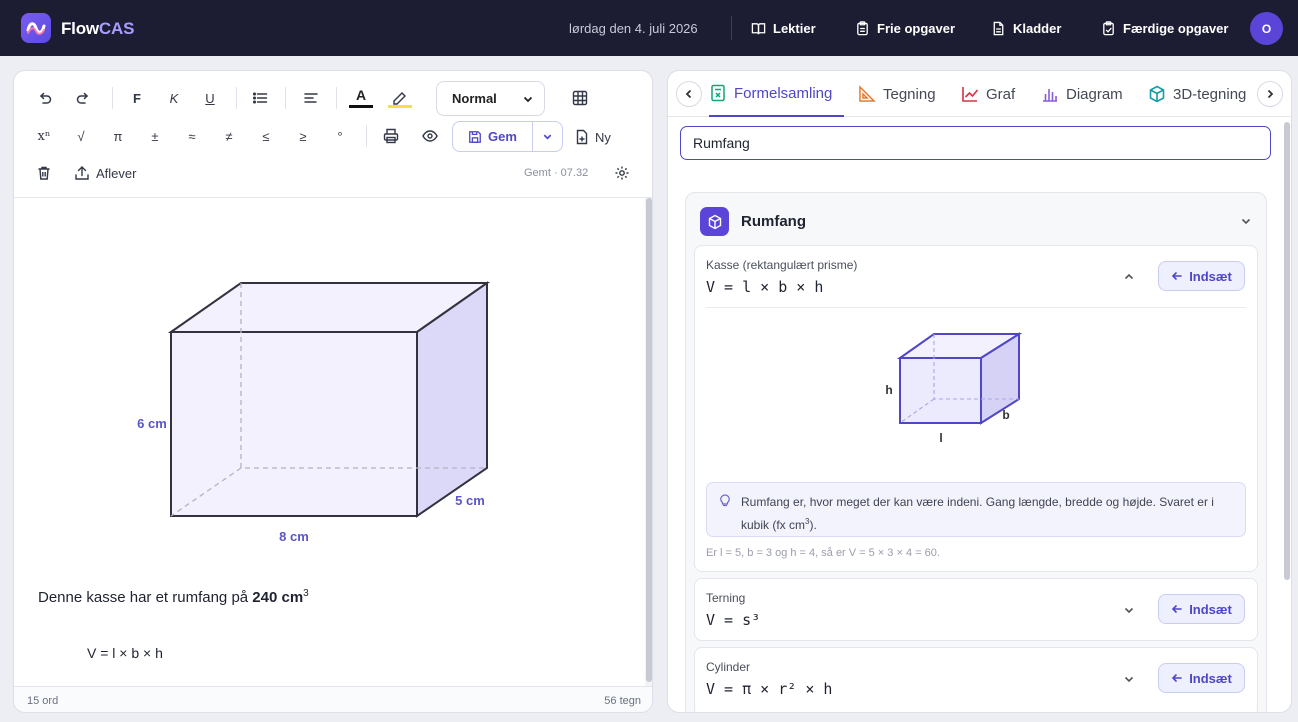 The width and height of the screenshot is (1298, 722). I want to click on nav-faerdige-opgaver-label: Færdige opgaver, so click(1176, 28).